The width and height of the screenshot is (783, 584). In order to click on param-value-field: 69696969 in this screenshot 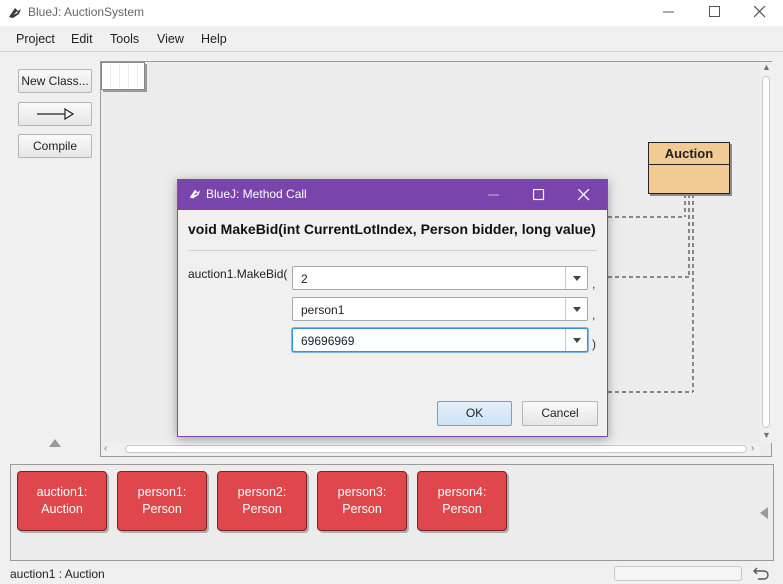, I will do `click(440, 340)`.